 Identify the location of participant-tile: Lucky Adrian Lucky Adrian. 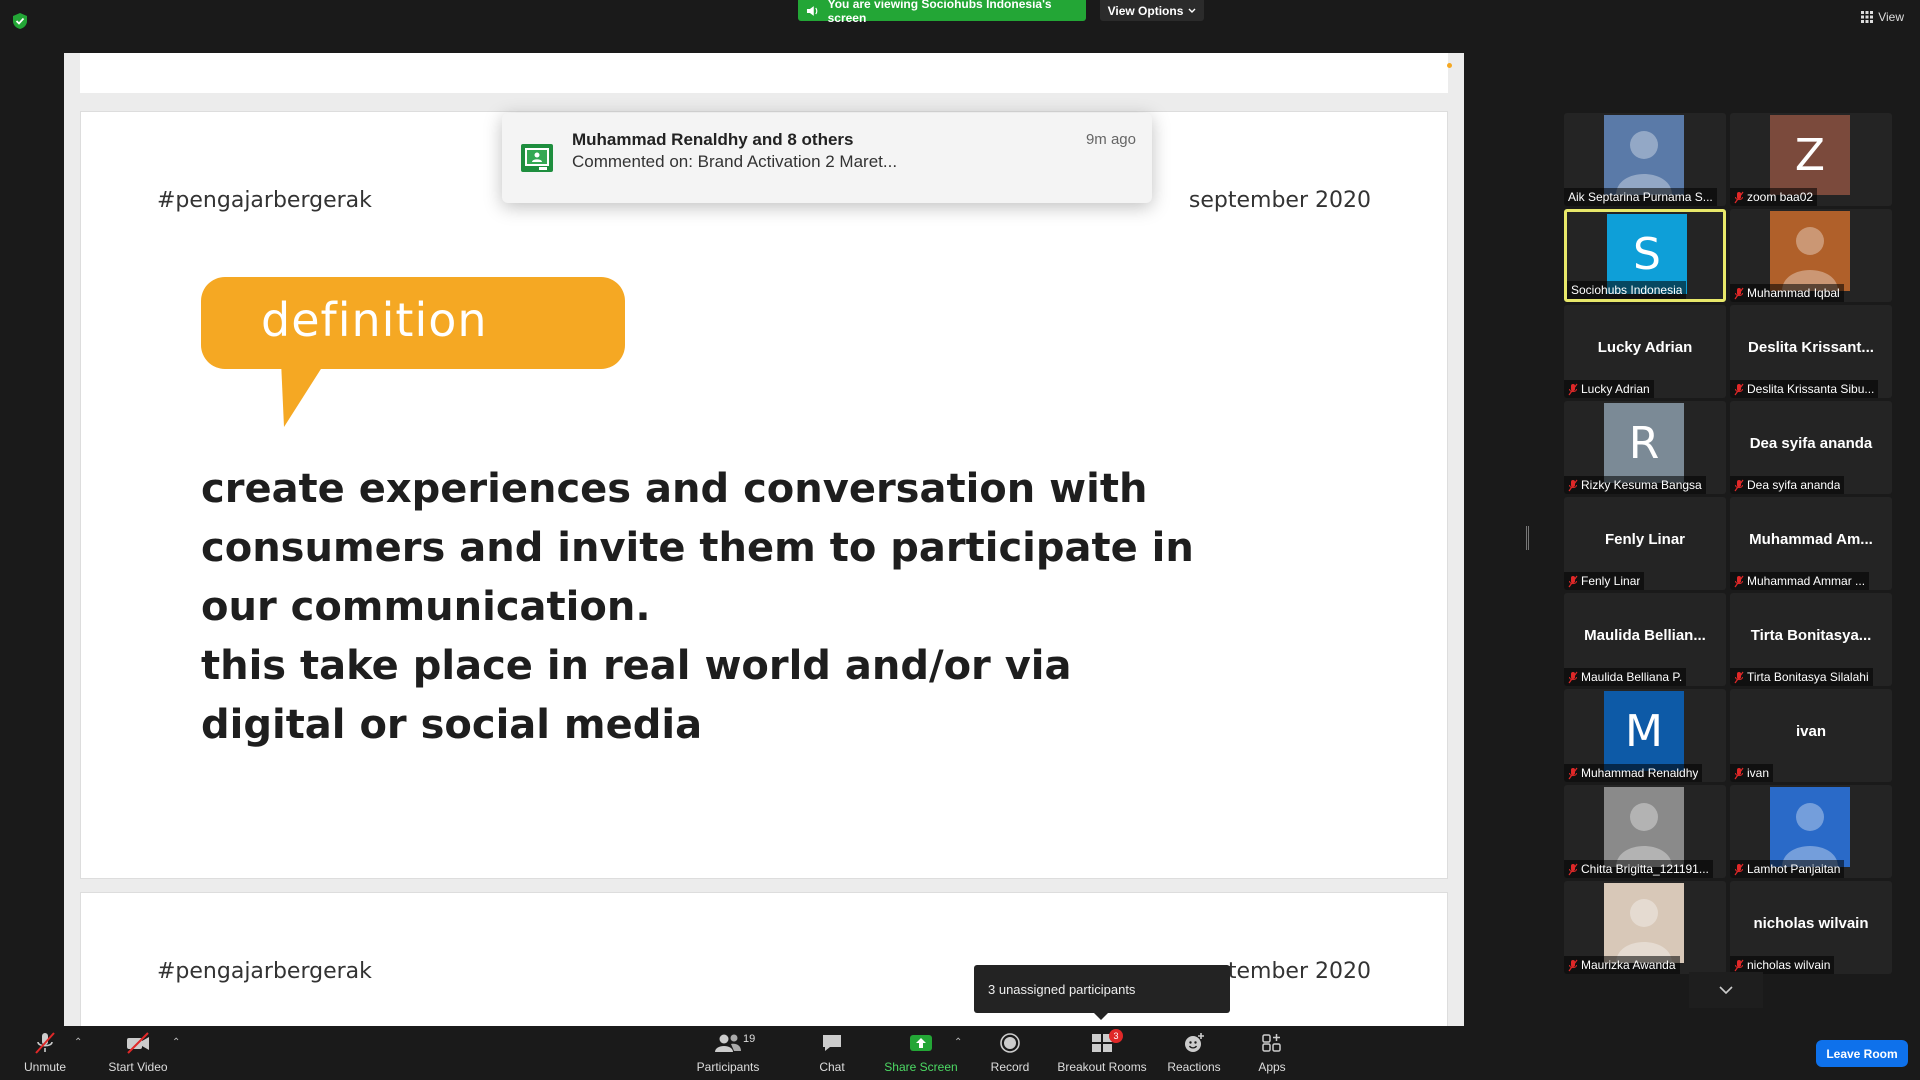
(1645, 351).